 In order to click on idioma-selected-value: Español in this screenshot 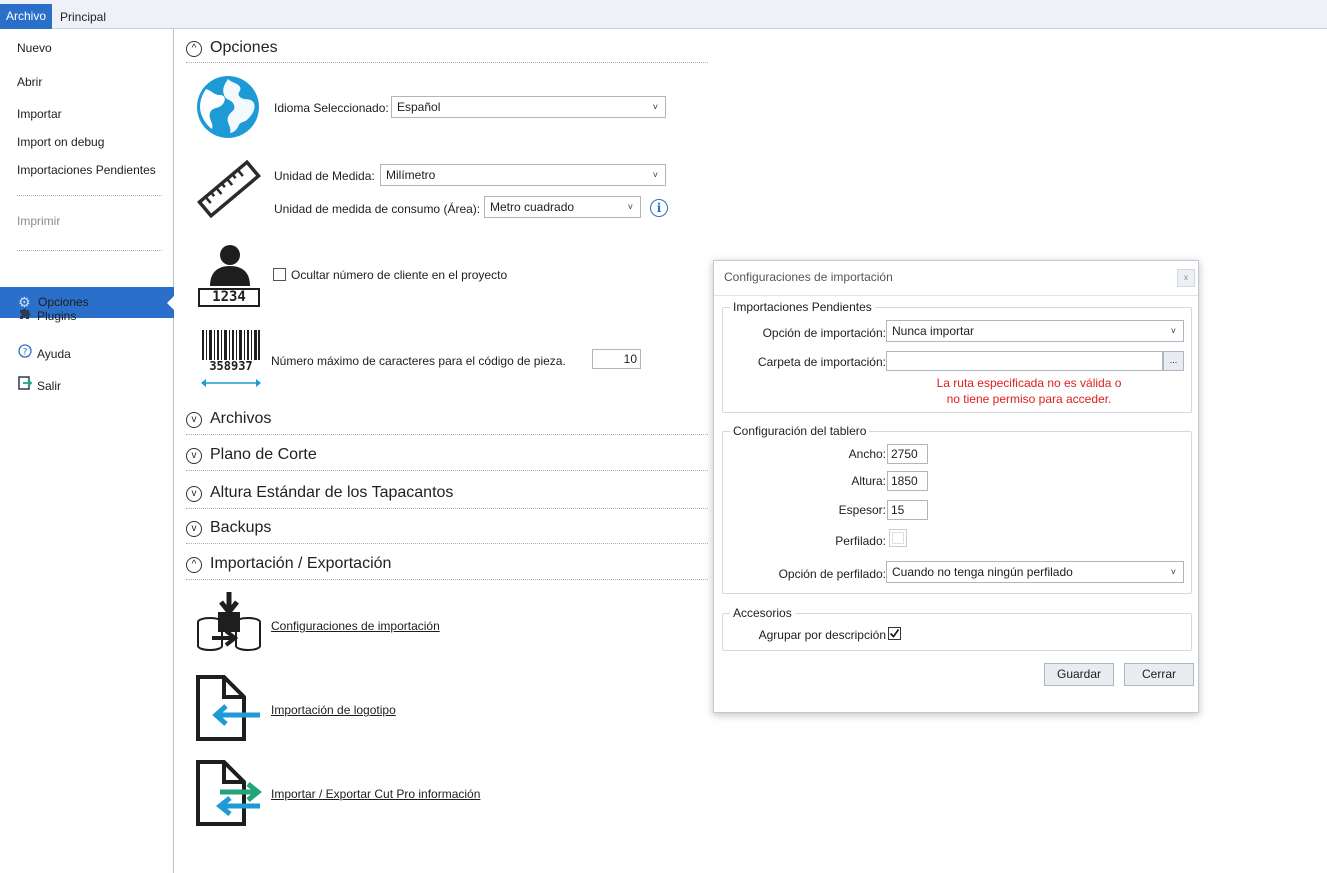, I will do `click(419, 107)`.